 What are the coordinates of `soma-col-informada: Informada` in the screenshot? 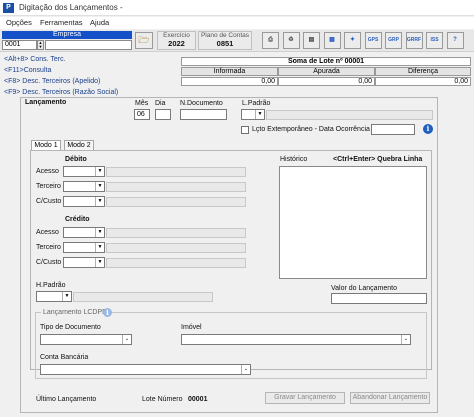 It's located at (229, 71).